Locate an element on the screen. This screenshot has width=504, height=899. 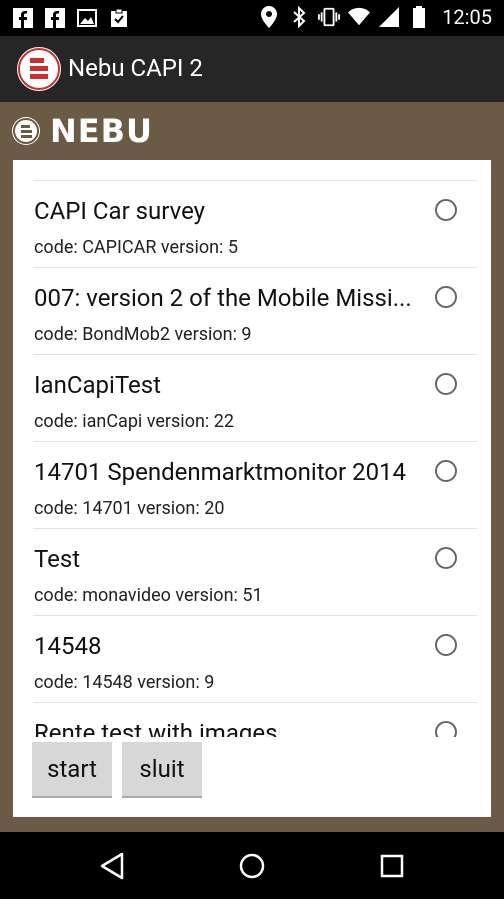
survey-meta: code: 14548 version: 9 is located at coordinates (124, 682).